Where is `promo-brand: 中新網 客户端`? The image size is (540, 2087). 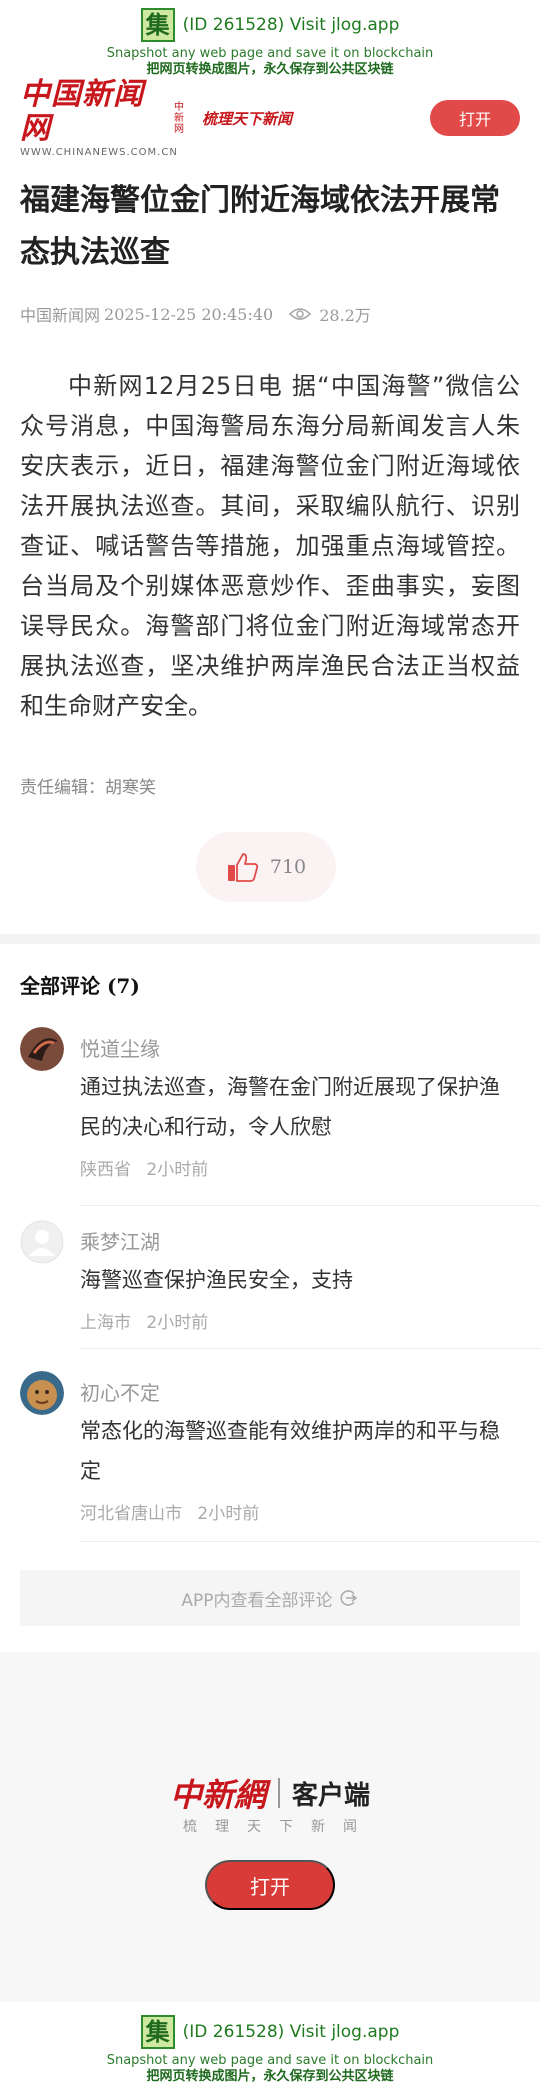 promo-brand: 中新網 客户端 is located at coordinates (270, 1793).